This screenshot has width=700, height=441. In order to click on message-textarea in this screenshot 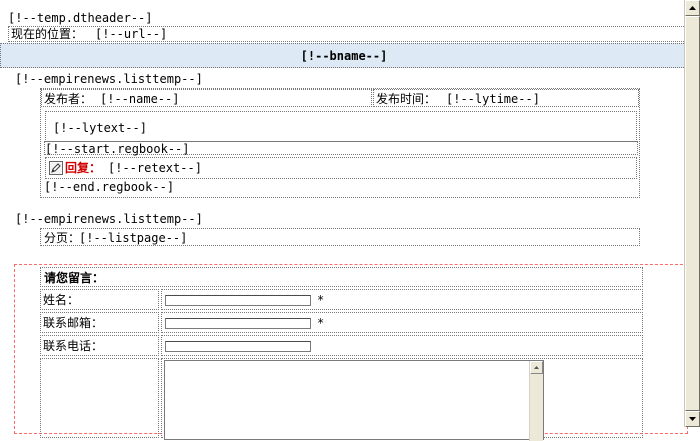, I will do `click(354, 400)`.